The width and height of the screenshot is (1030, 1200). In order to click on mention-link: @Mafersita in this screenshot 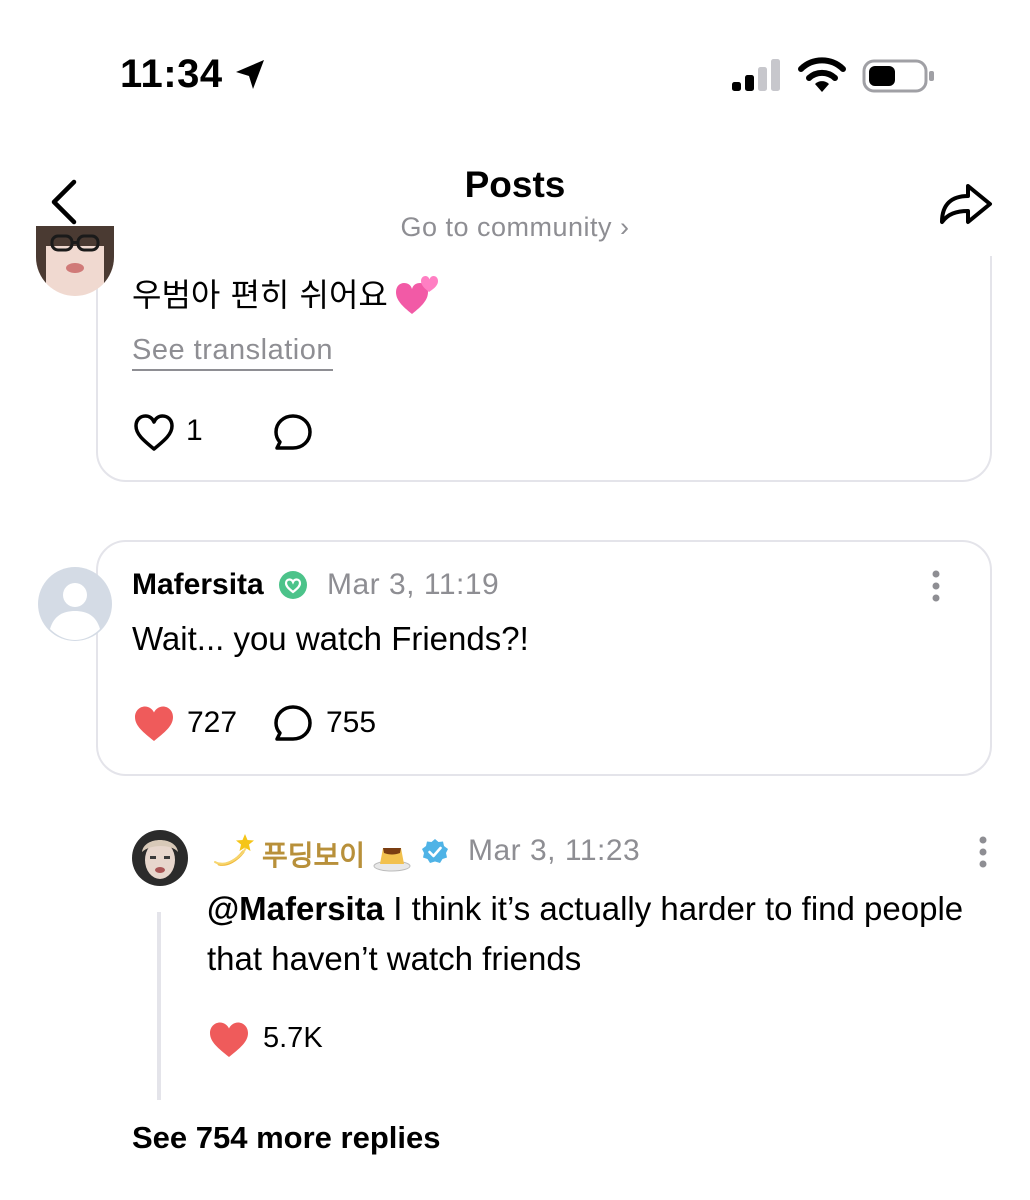, I will do `click(295, 908)`.